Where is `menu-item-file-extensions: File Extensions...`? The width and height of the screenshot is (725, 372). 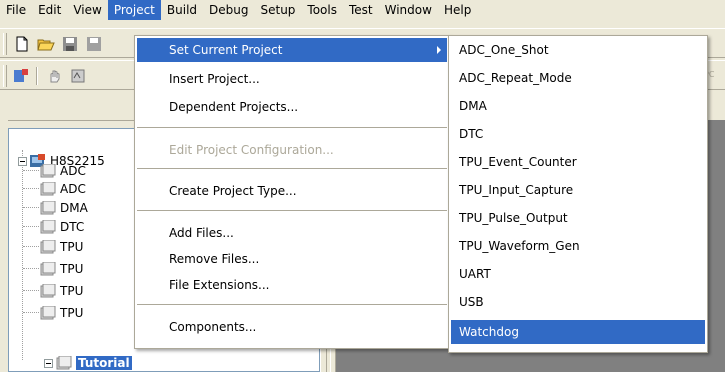 menu-item-file-extensions: File Extensions... is located at coordinates (292, 285).